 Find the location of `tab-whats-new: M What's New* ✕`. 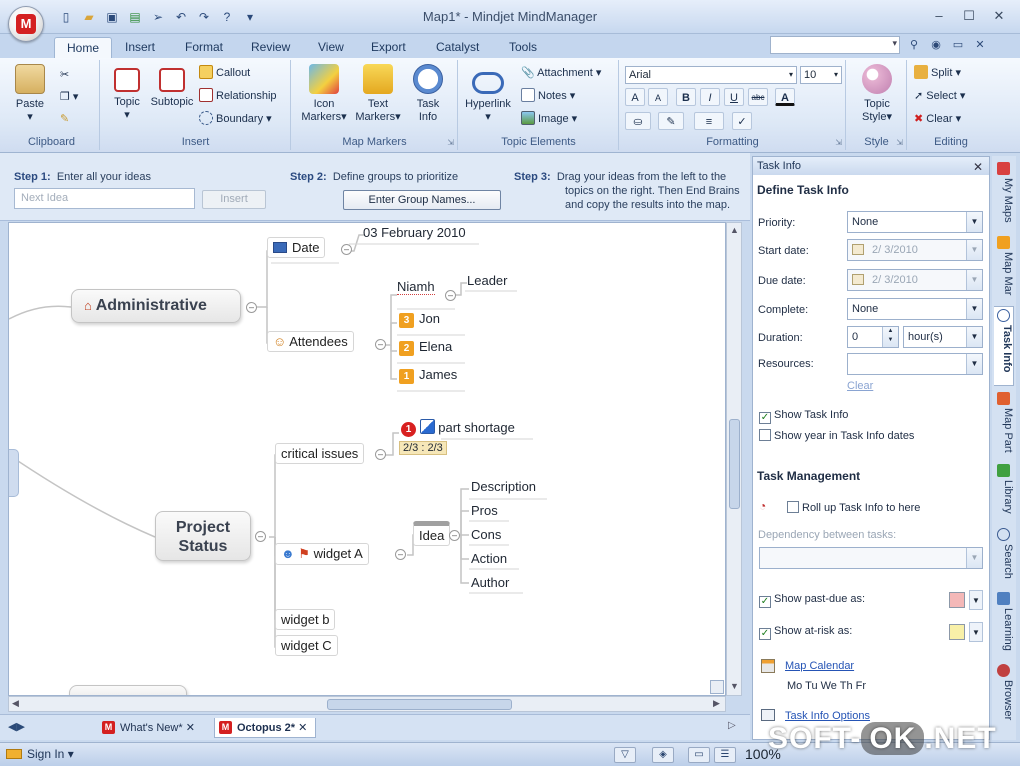

tab-whats-new: M What's New* ✕ is located at coordinates (150, 728).